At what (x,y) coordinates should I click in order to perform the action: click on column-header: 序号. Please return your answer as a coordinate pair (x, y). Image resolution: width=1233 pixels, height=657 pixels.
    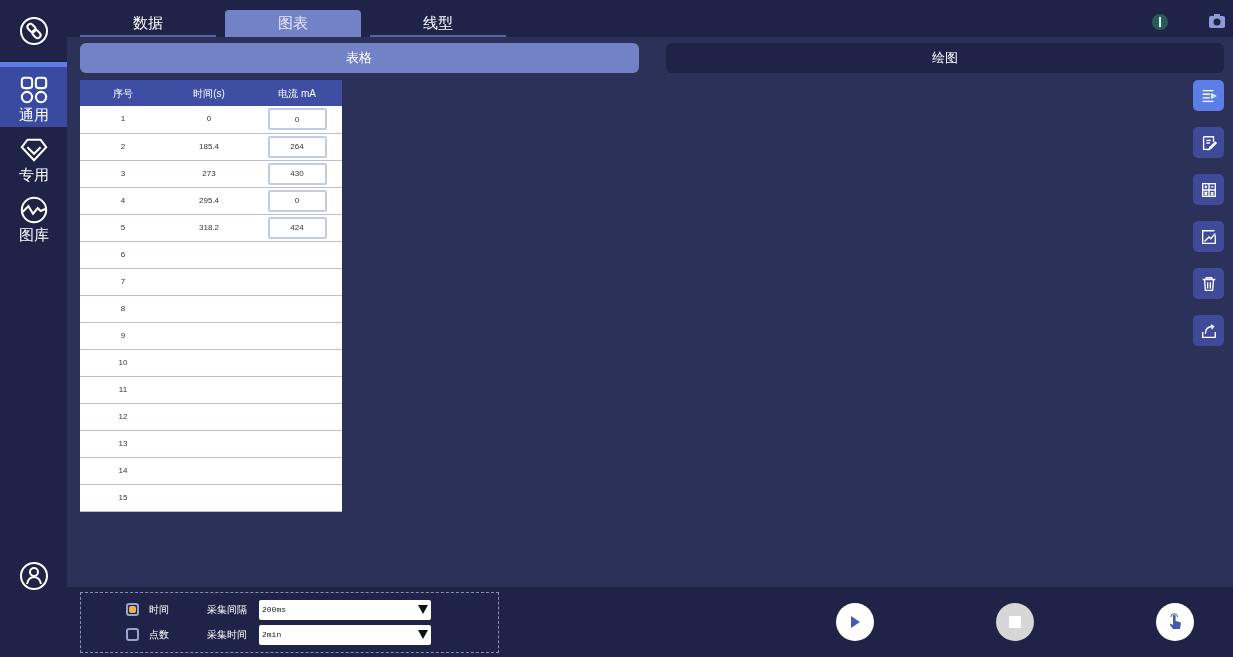
    Looking at the image, I should click on (123, 93).